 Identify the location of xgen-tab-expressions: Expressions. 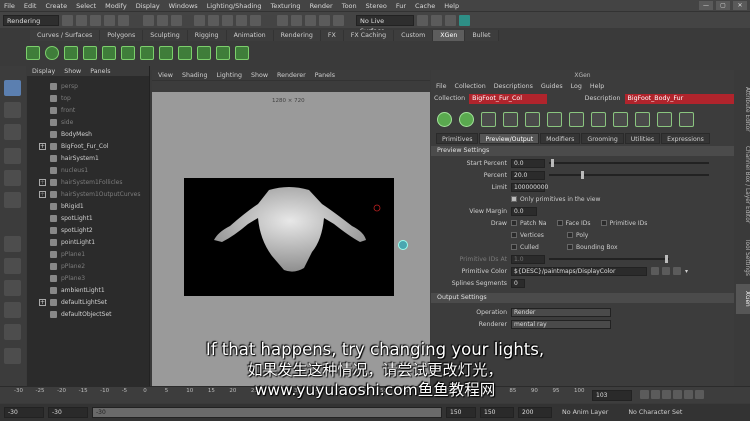
(685, 138).